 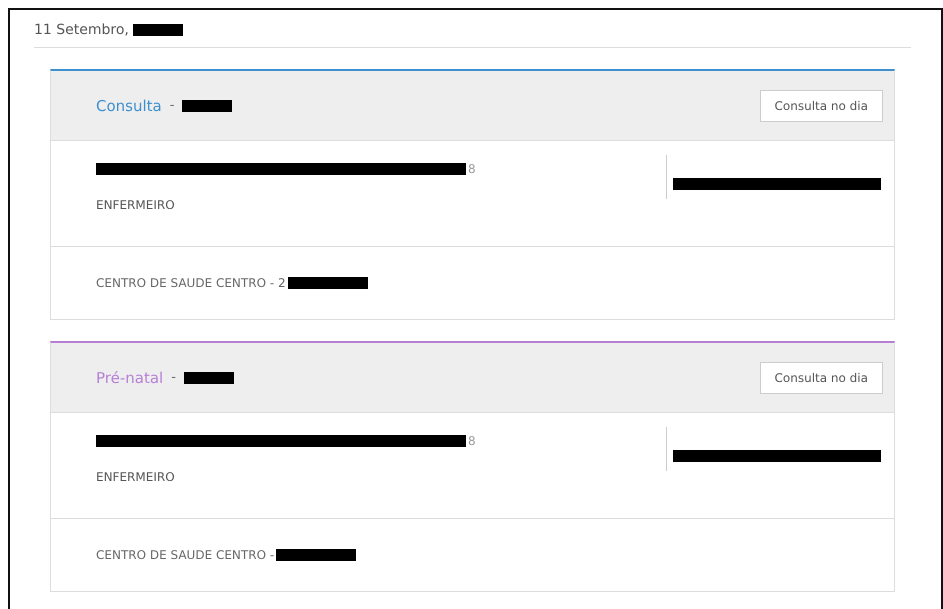 I want to click on health-center-name: CENTRO DE SAUDE CENTRO -, so click(x=185, y=555).